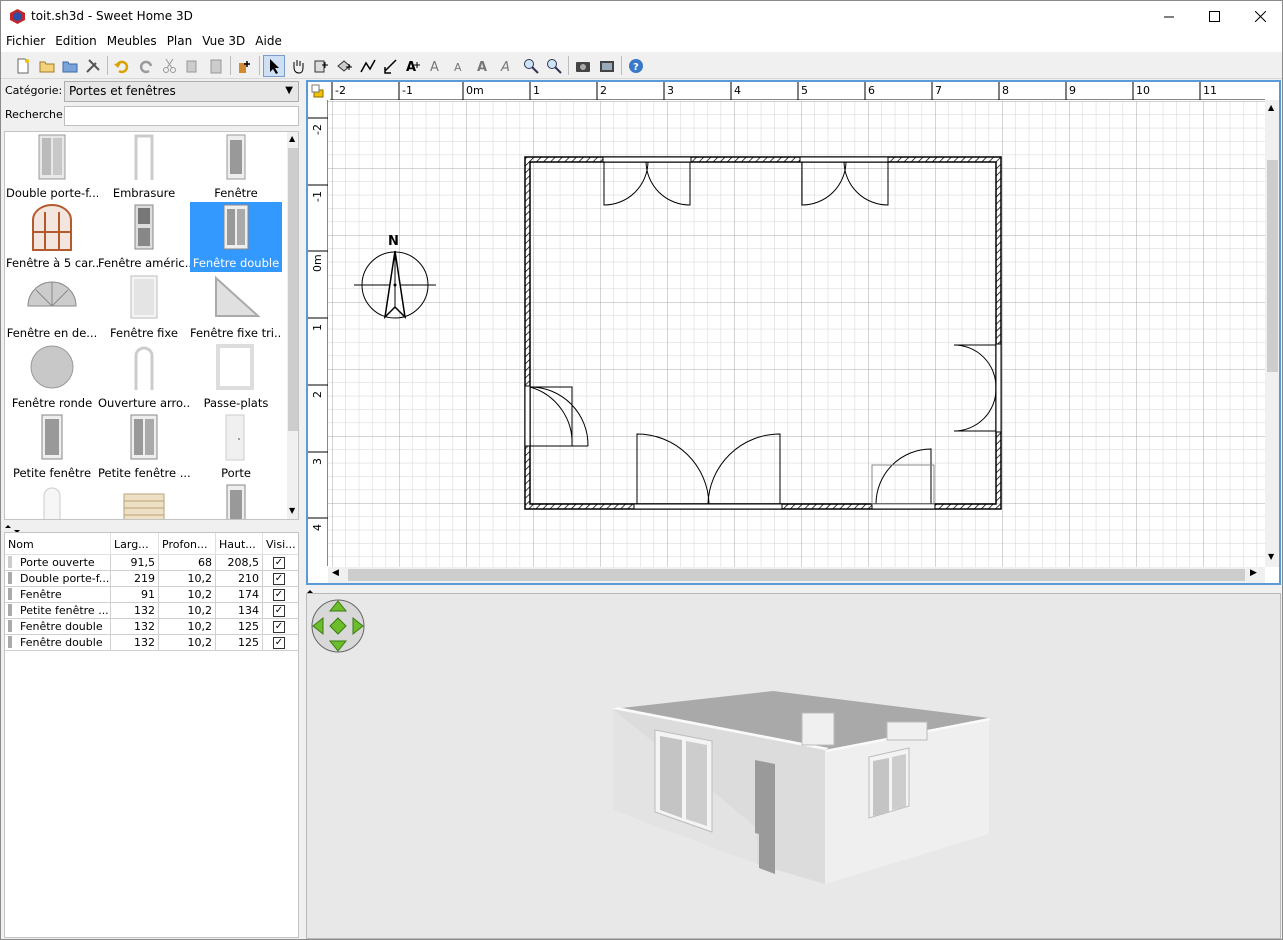 The image size is (1283, 940). Describe the element at coordinates (25, 42) in the screenshot. I see `menu-fichier: Fichier` at that location.